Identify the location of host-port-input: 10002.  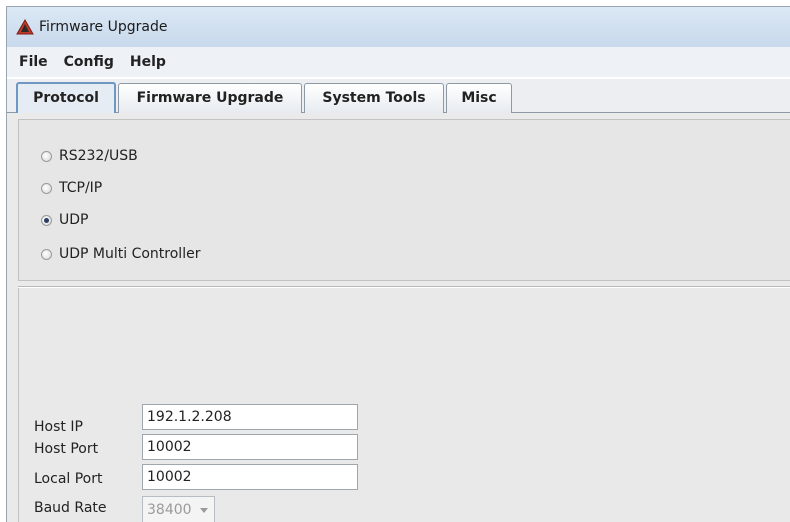
(250, 447).